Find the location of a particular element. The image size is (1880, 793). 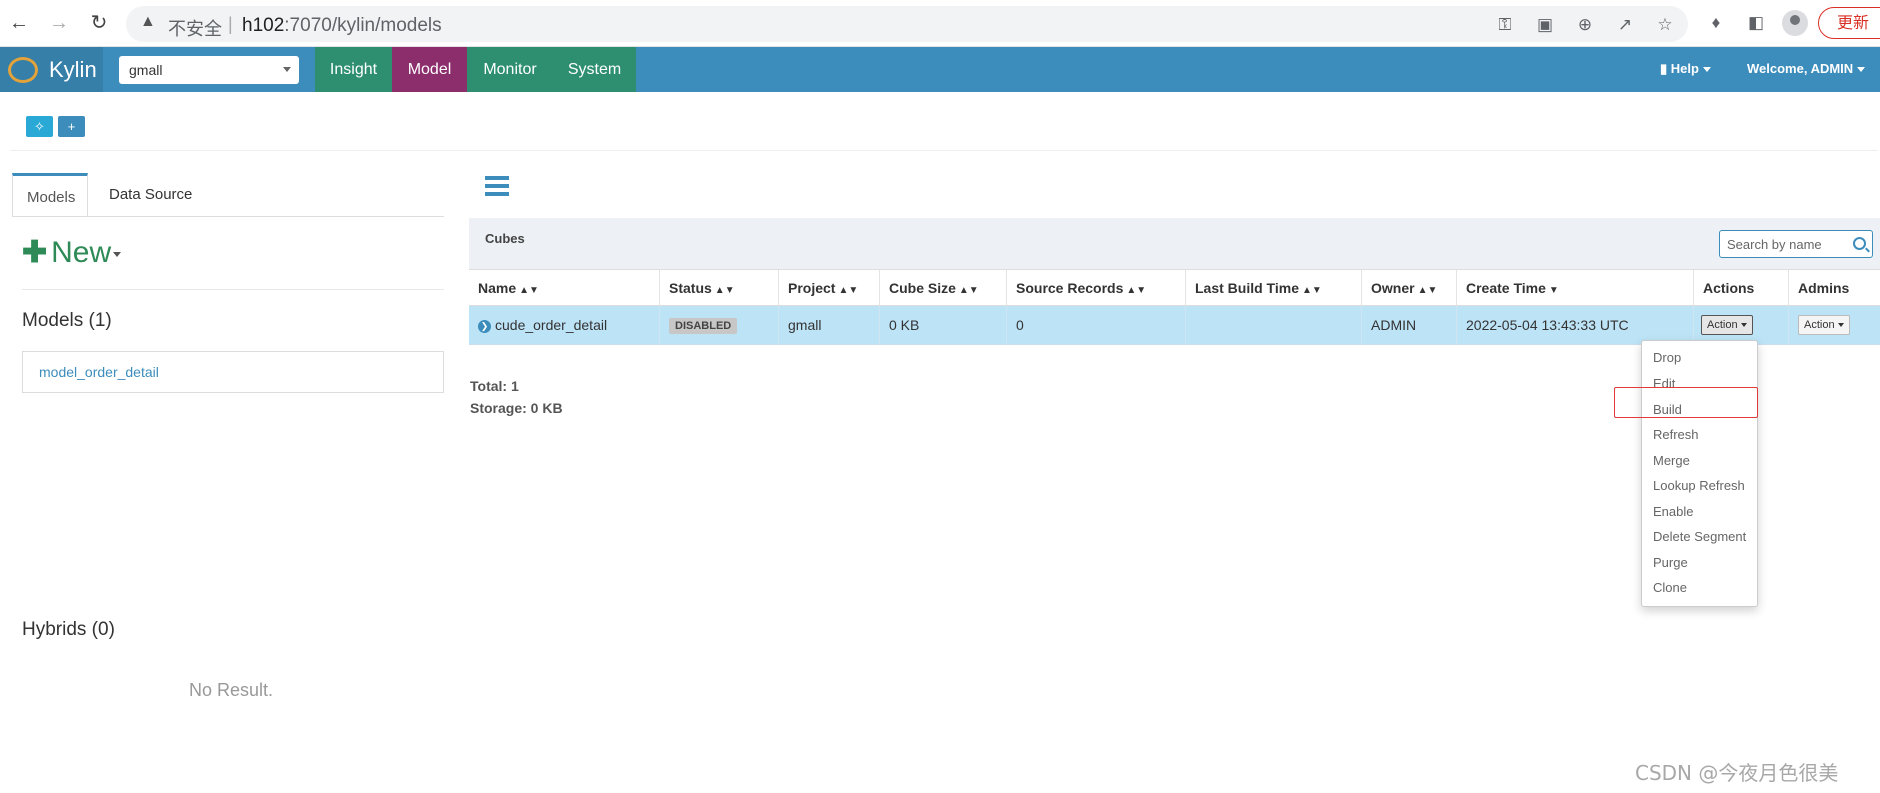

menu-item-lookup-refresh: Lookup Refresh is located at coordinates (1699, 485).